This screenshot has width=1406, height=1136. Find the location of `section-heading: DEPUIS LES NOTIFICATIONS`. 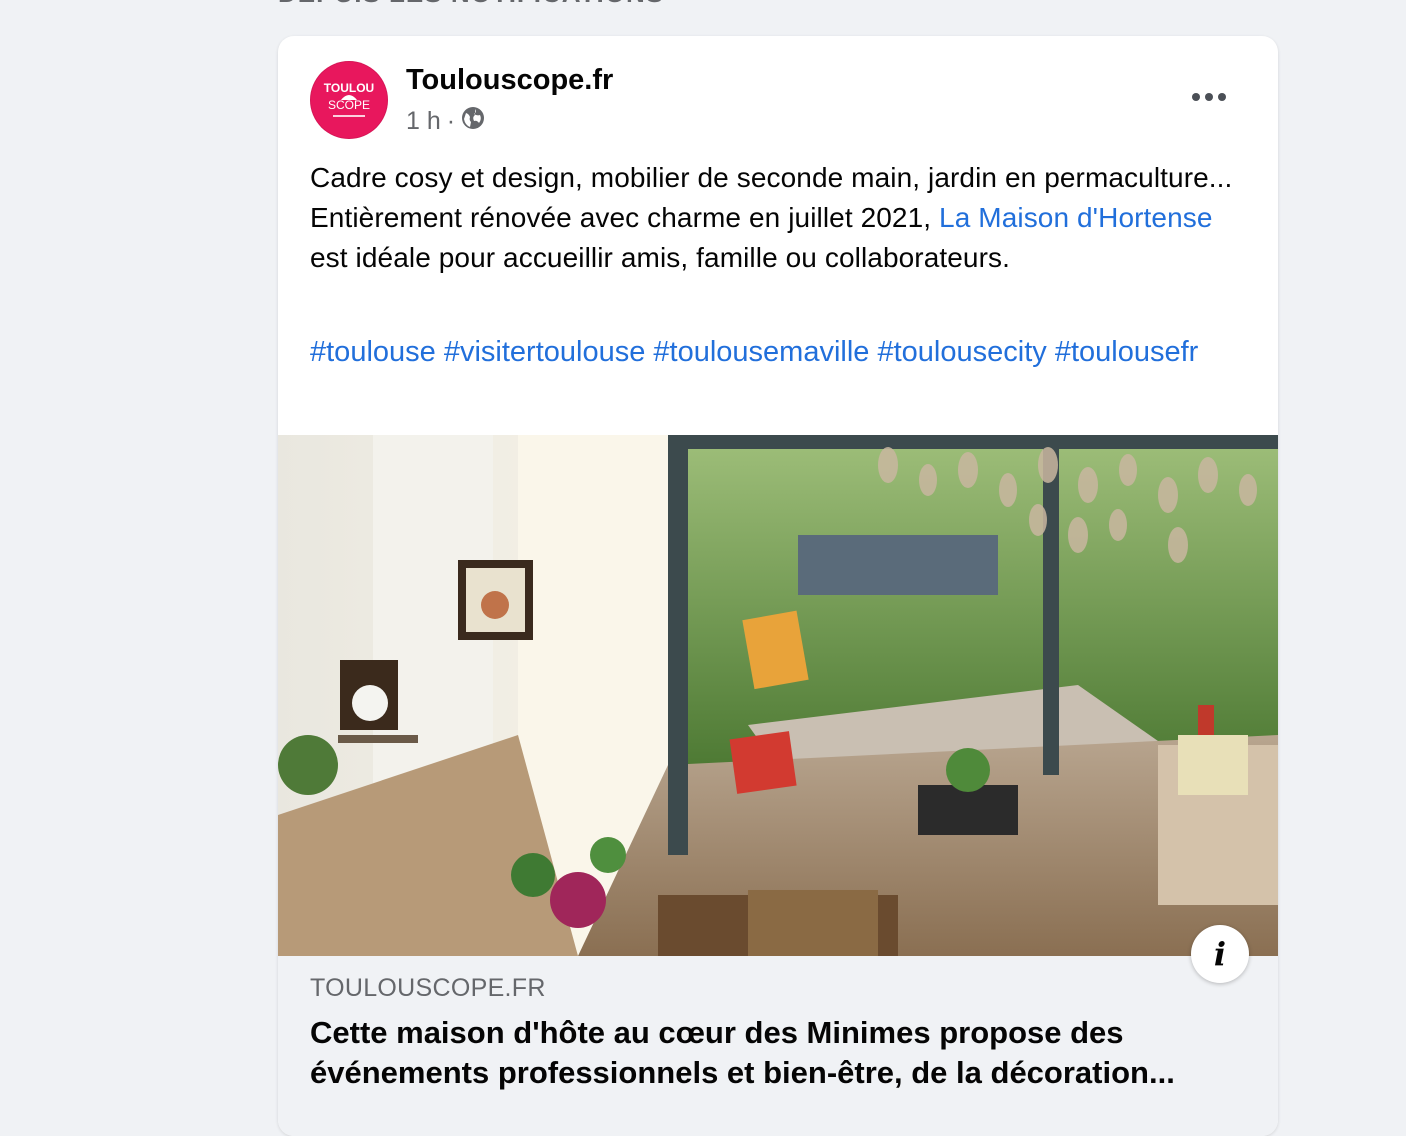

section-heading: DEPUIS LES NOTIFICATIONS is located at coordinates (471, 4).